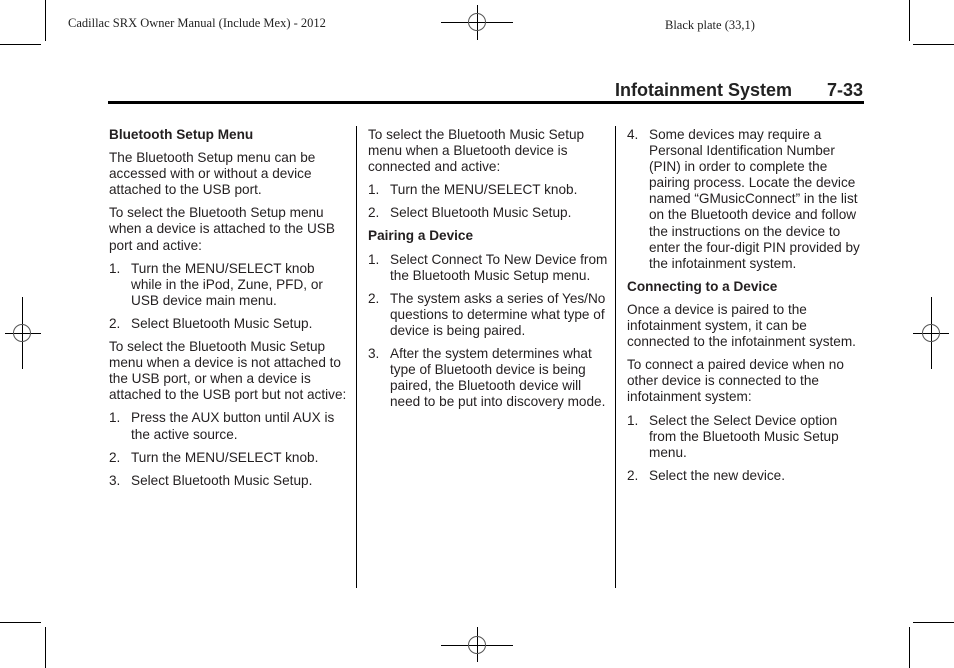 The image size is (954, 668). Describe the element at coordinates (909, 20) in the screenshot. I see `crop-mark-top-right-vertical` at that location.